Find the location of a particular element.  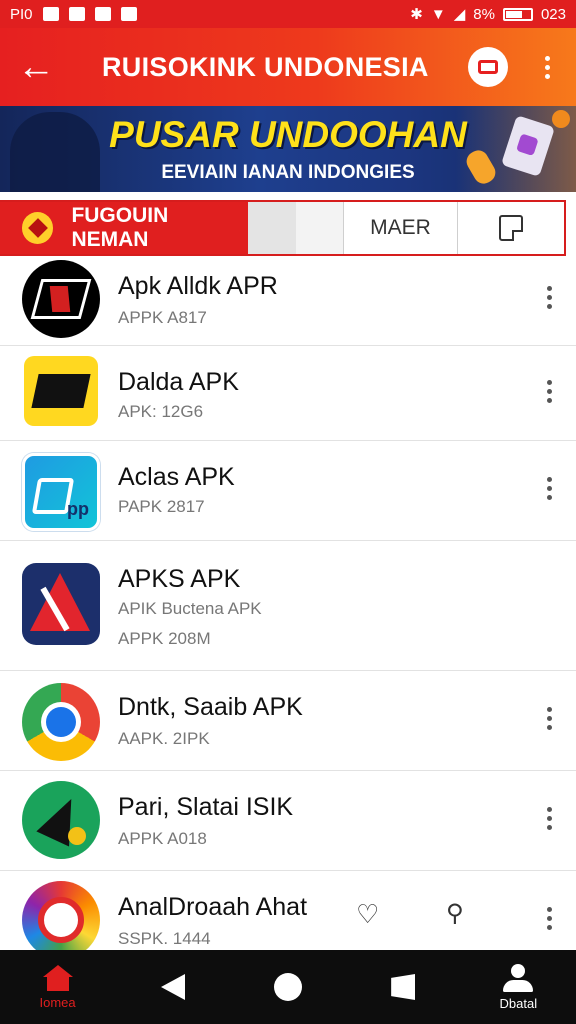

app-title: RUISOKINK UNDONESIA is located at coordinates (265, 66).